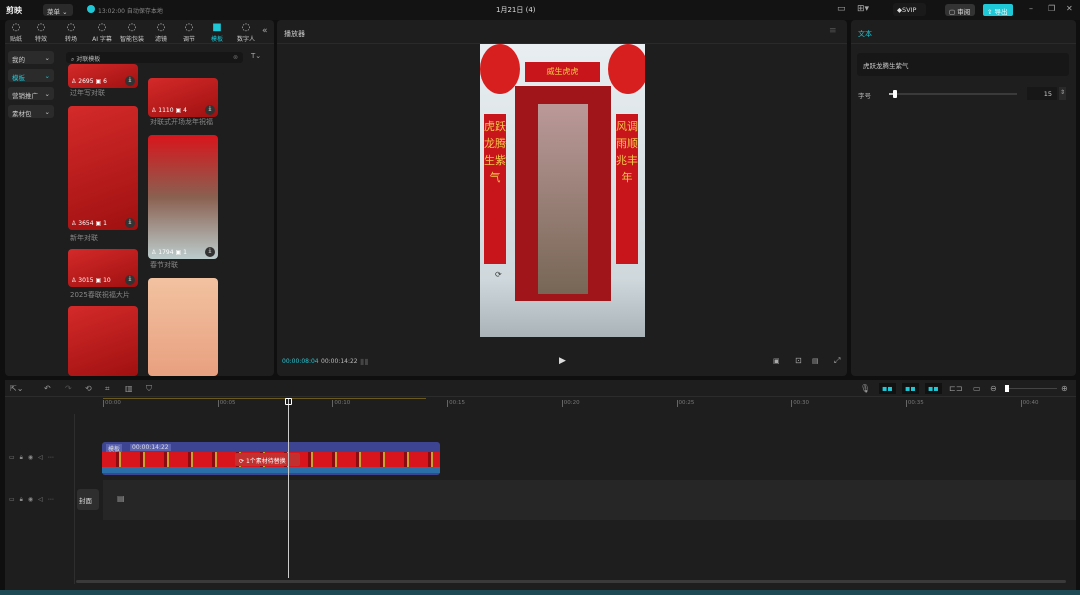 This screenshot has height=595, width=1080. Describe the element at coordinates (154, 57) in the screenshot. I see `search-input: ⌕ 对联模板 ⊗` at that location.